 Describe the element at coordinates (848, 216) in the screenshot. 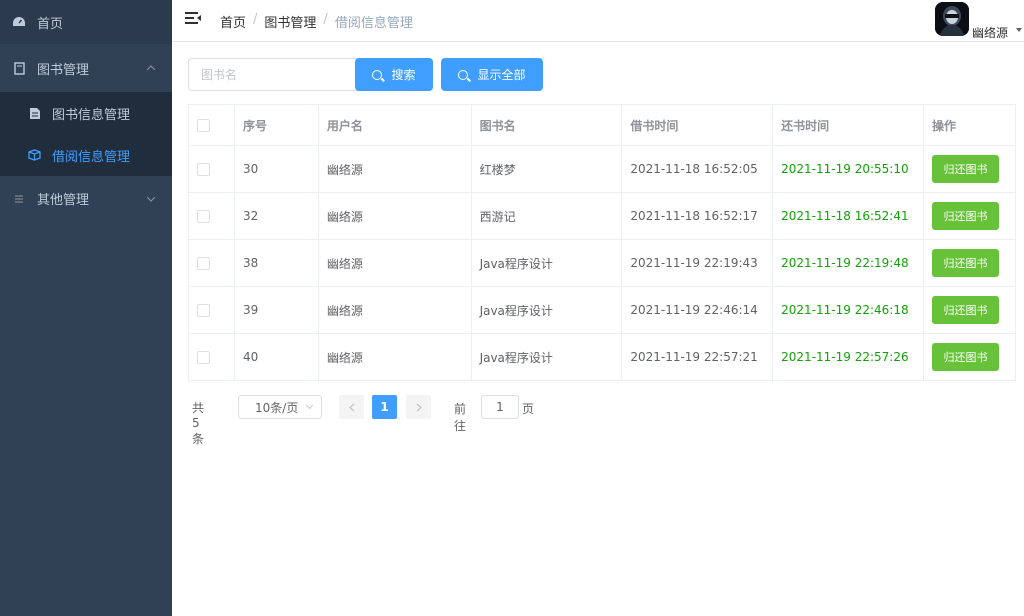

I see `cell-return-time: 2021-11-18 16:52:41` at that location.